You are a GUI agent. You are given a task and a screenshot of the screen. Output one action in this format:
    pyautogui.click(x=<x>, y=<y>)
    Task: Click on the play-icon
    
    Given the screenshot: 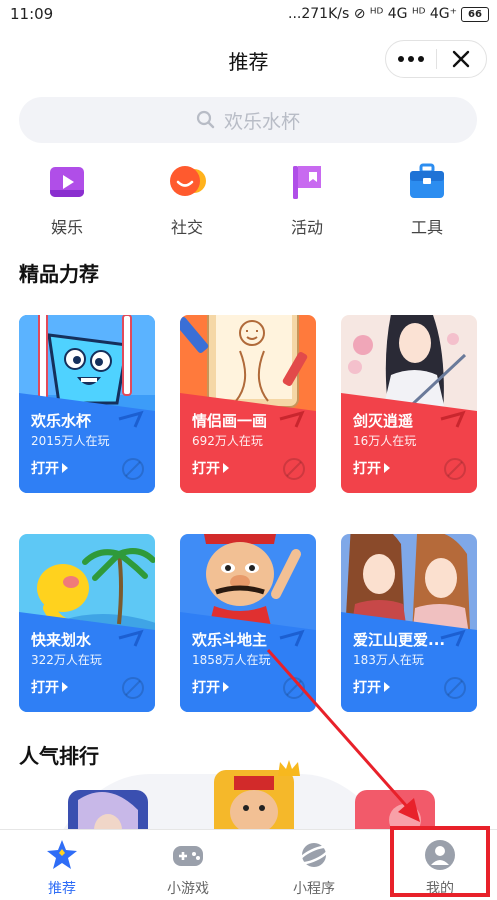 What is the action you would take?
    pyautogui.click(x=67, y=182)
    